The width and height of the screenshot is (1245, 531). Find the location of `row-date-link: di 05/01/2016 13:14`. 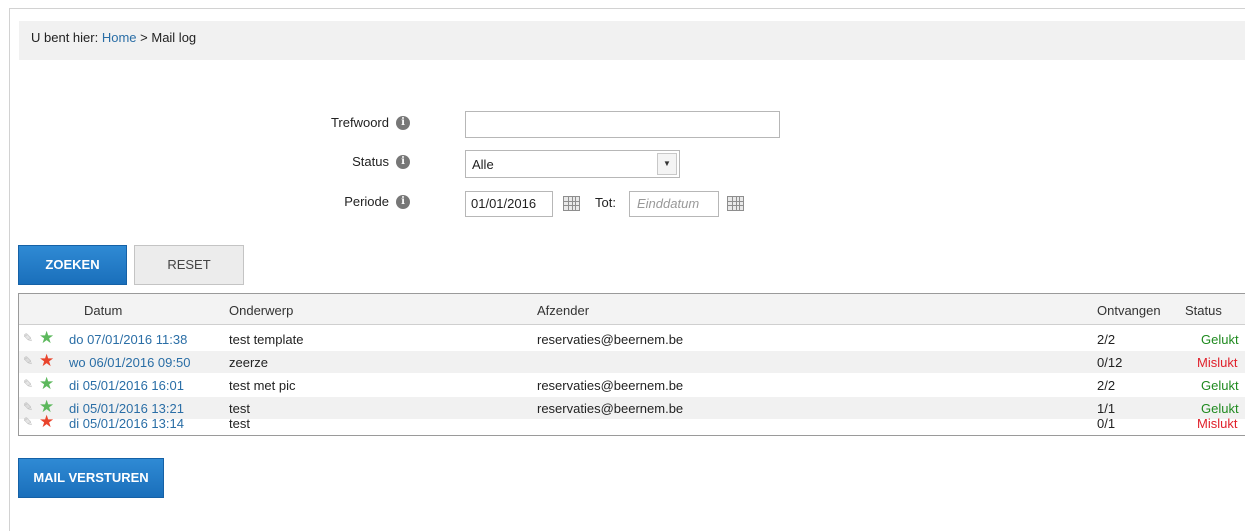

row-date-link: di 05/01/2016 13:14 is located at coordinates (126, 423).